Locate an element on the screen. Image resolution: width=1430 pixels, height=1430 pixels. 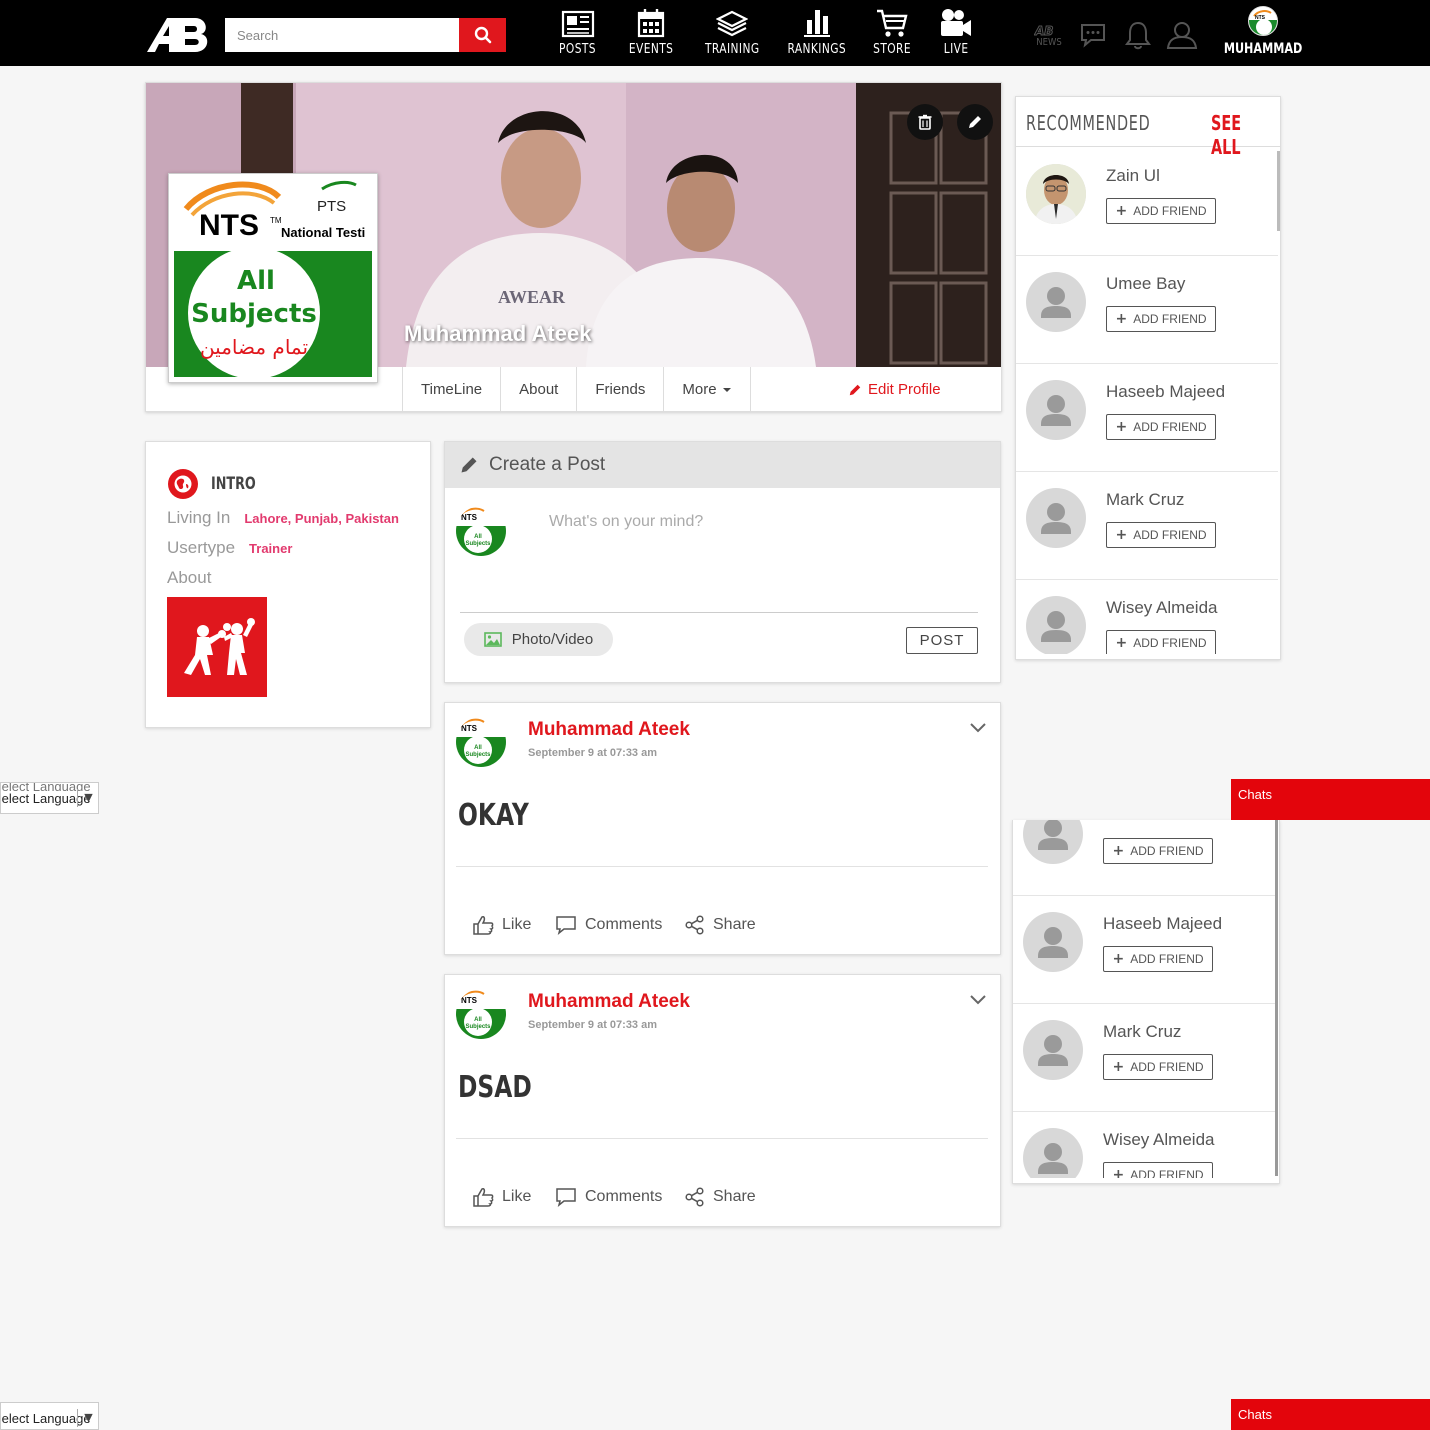
nav-store: STORE is located at coordinates (892, 34).